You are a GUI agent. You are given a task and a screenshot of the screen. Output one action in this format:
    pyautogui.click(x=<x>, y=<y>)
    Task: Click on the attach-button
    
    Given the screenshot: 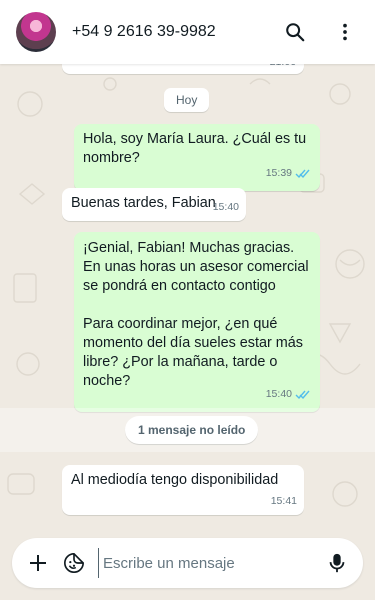 What is the action you would take?
    pyautogui.click(x=38, y=563)
    